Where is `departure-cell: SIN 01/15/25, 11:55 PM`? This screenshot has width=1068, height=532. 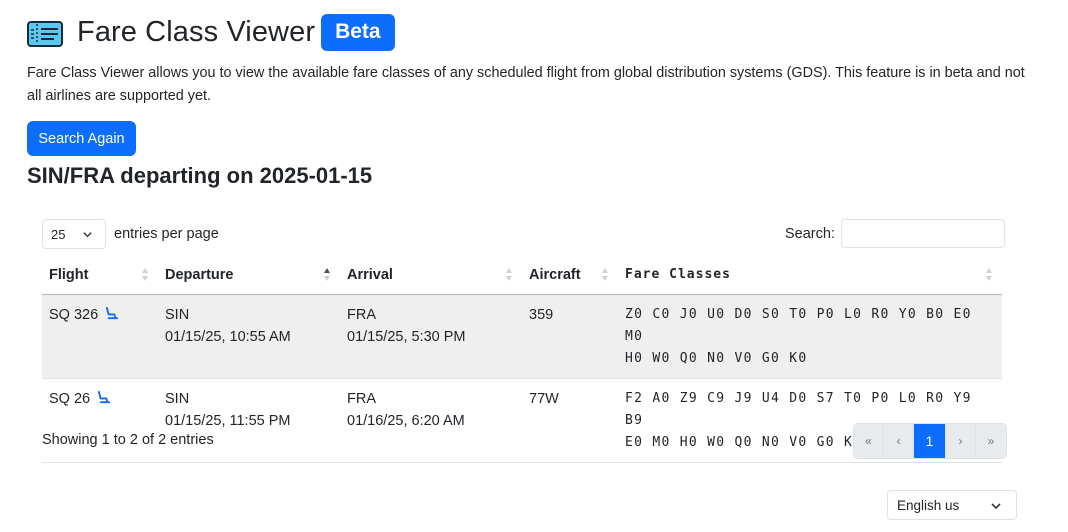
departure-cell: SIN 01/15/25, 11:55 PM is located at coordinates (249, 420).